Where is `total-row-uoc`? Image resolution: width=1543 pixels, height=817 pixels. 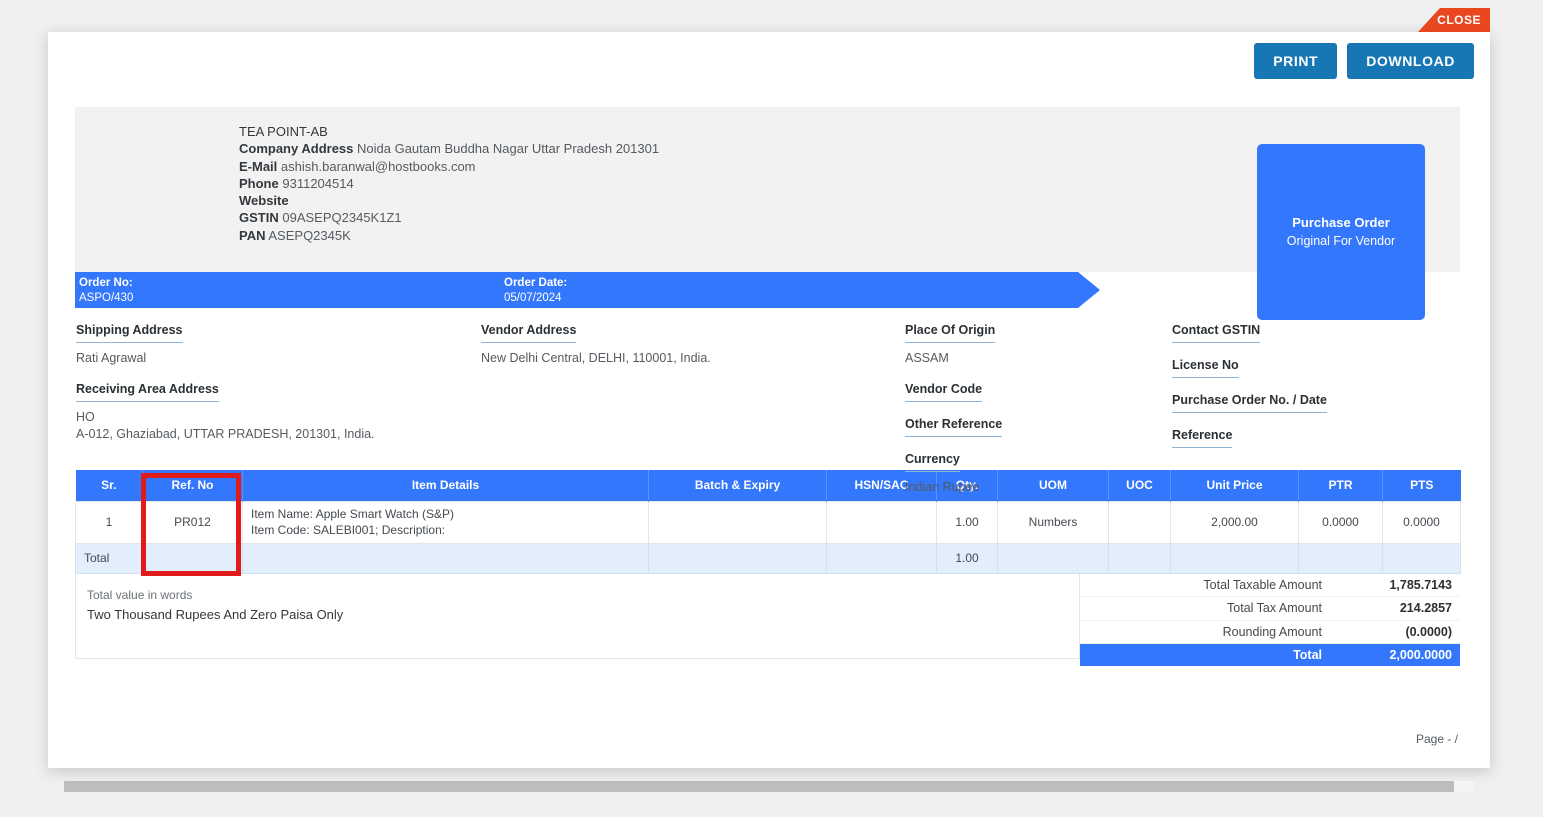 total-row-uoc is located at coordinates (1139, 558).